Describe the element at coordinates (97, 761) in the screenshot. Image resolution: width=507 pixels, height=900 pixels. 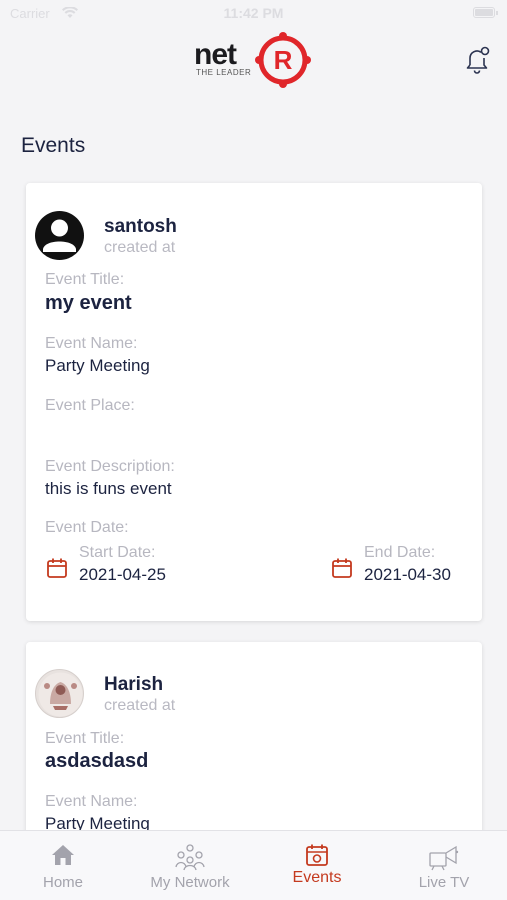
I see `event-title-value: asdasdasd` at that location.